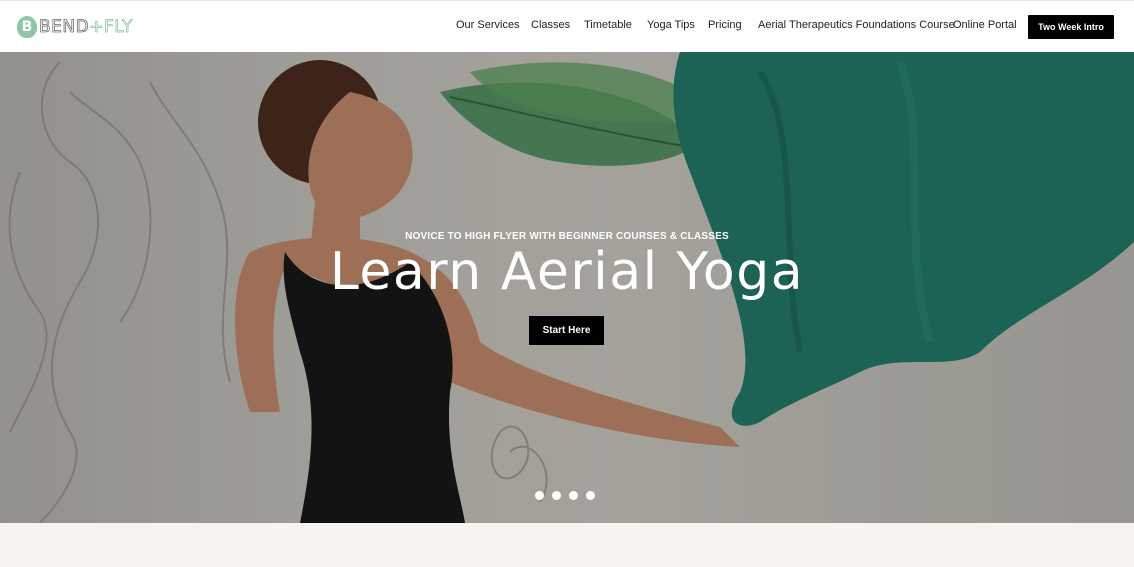  I want to click on logo-wordmark: BEND+FLY, so click(86, 27).